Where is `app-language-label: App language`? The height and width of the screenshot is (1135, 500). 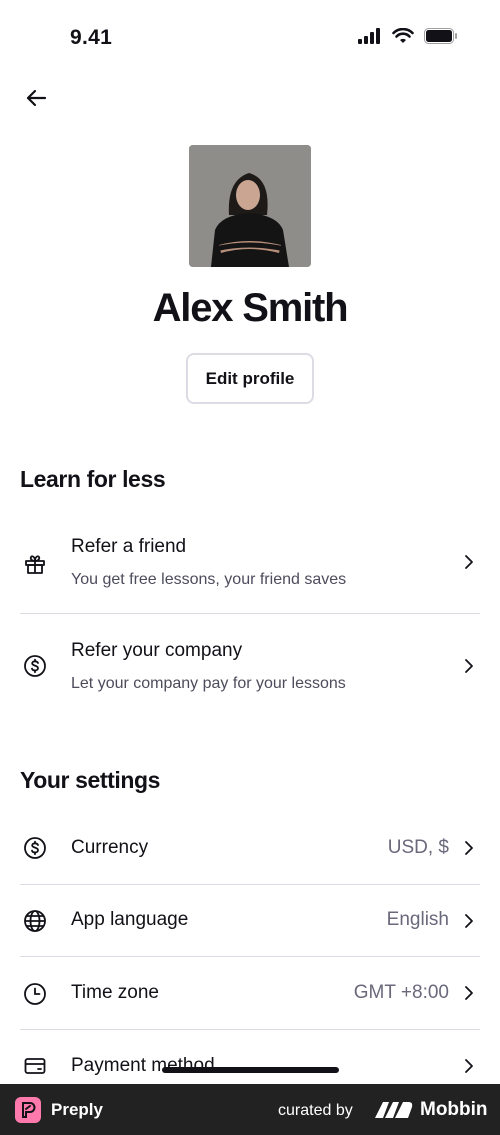
app-language-label: App language is located at coordinates (130, 919).